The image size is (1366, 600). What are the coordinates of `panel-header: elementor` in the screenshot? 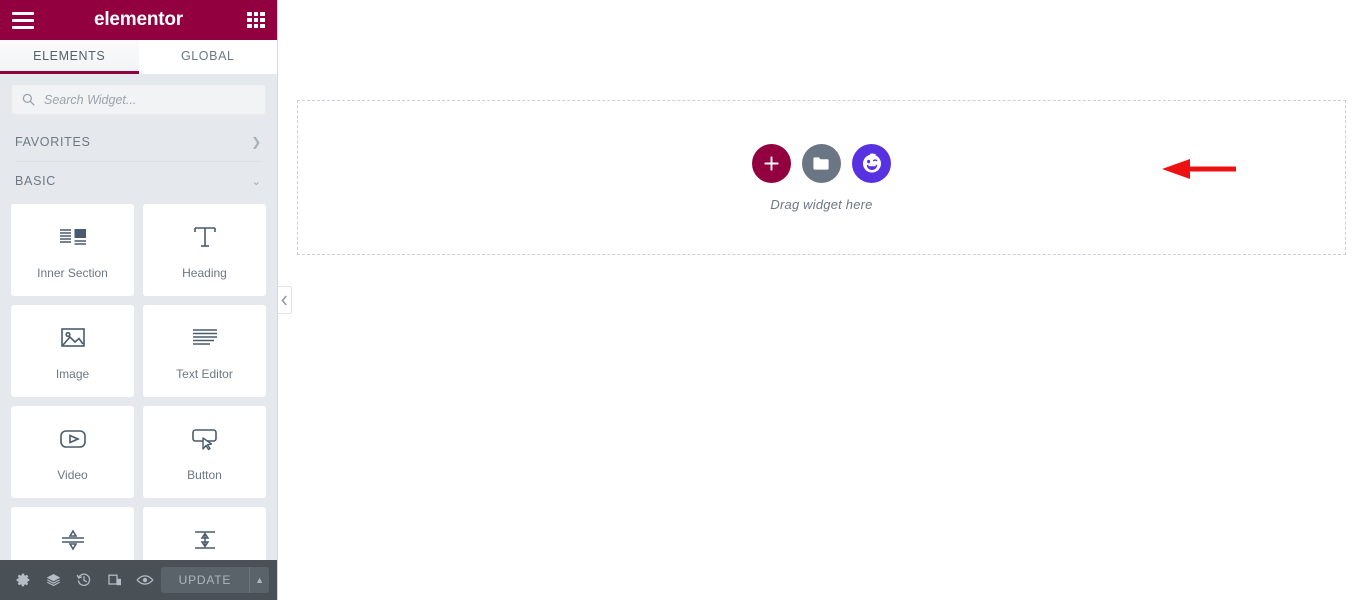 It's located at (138, 20).